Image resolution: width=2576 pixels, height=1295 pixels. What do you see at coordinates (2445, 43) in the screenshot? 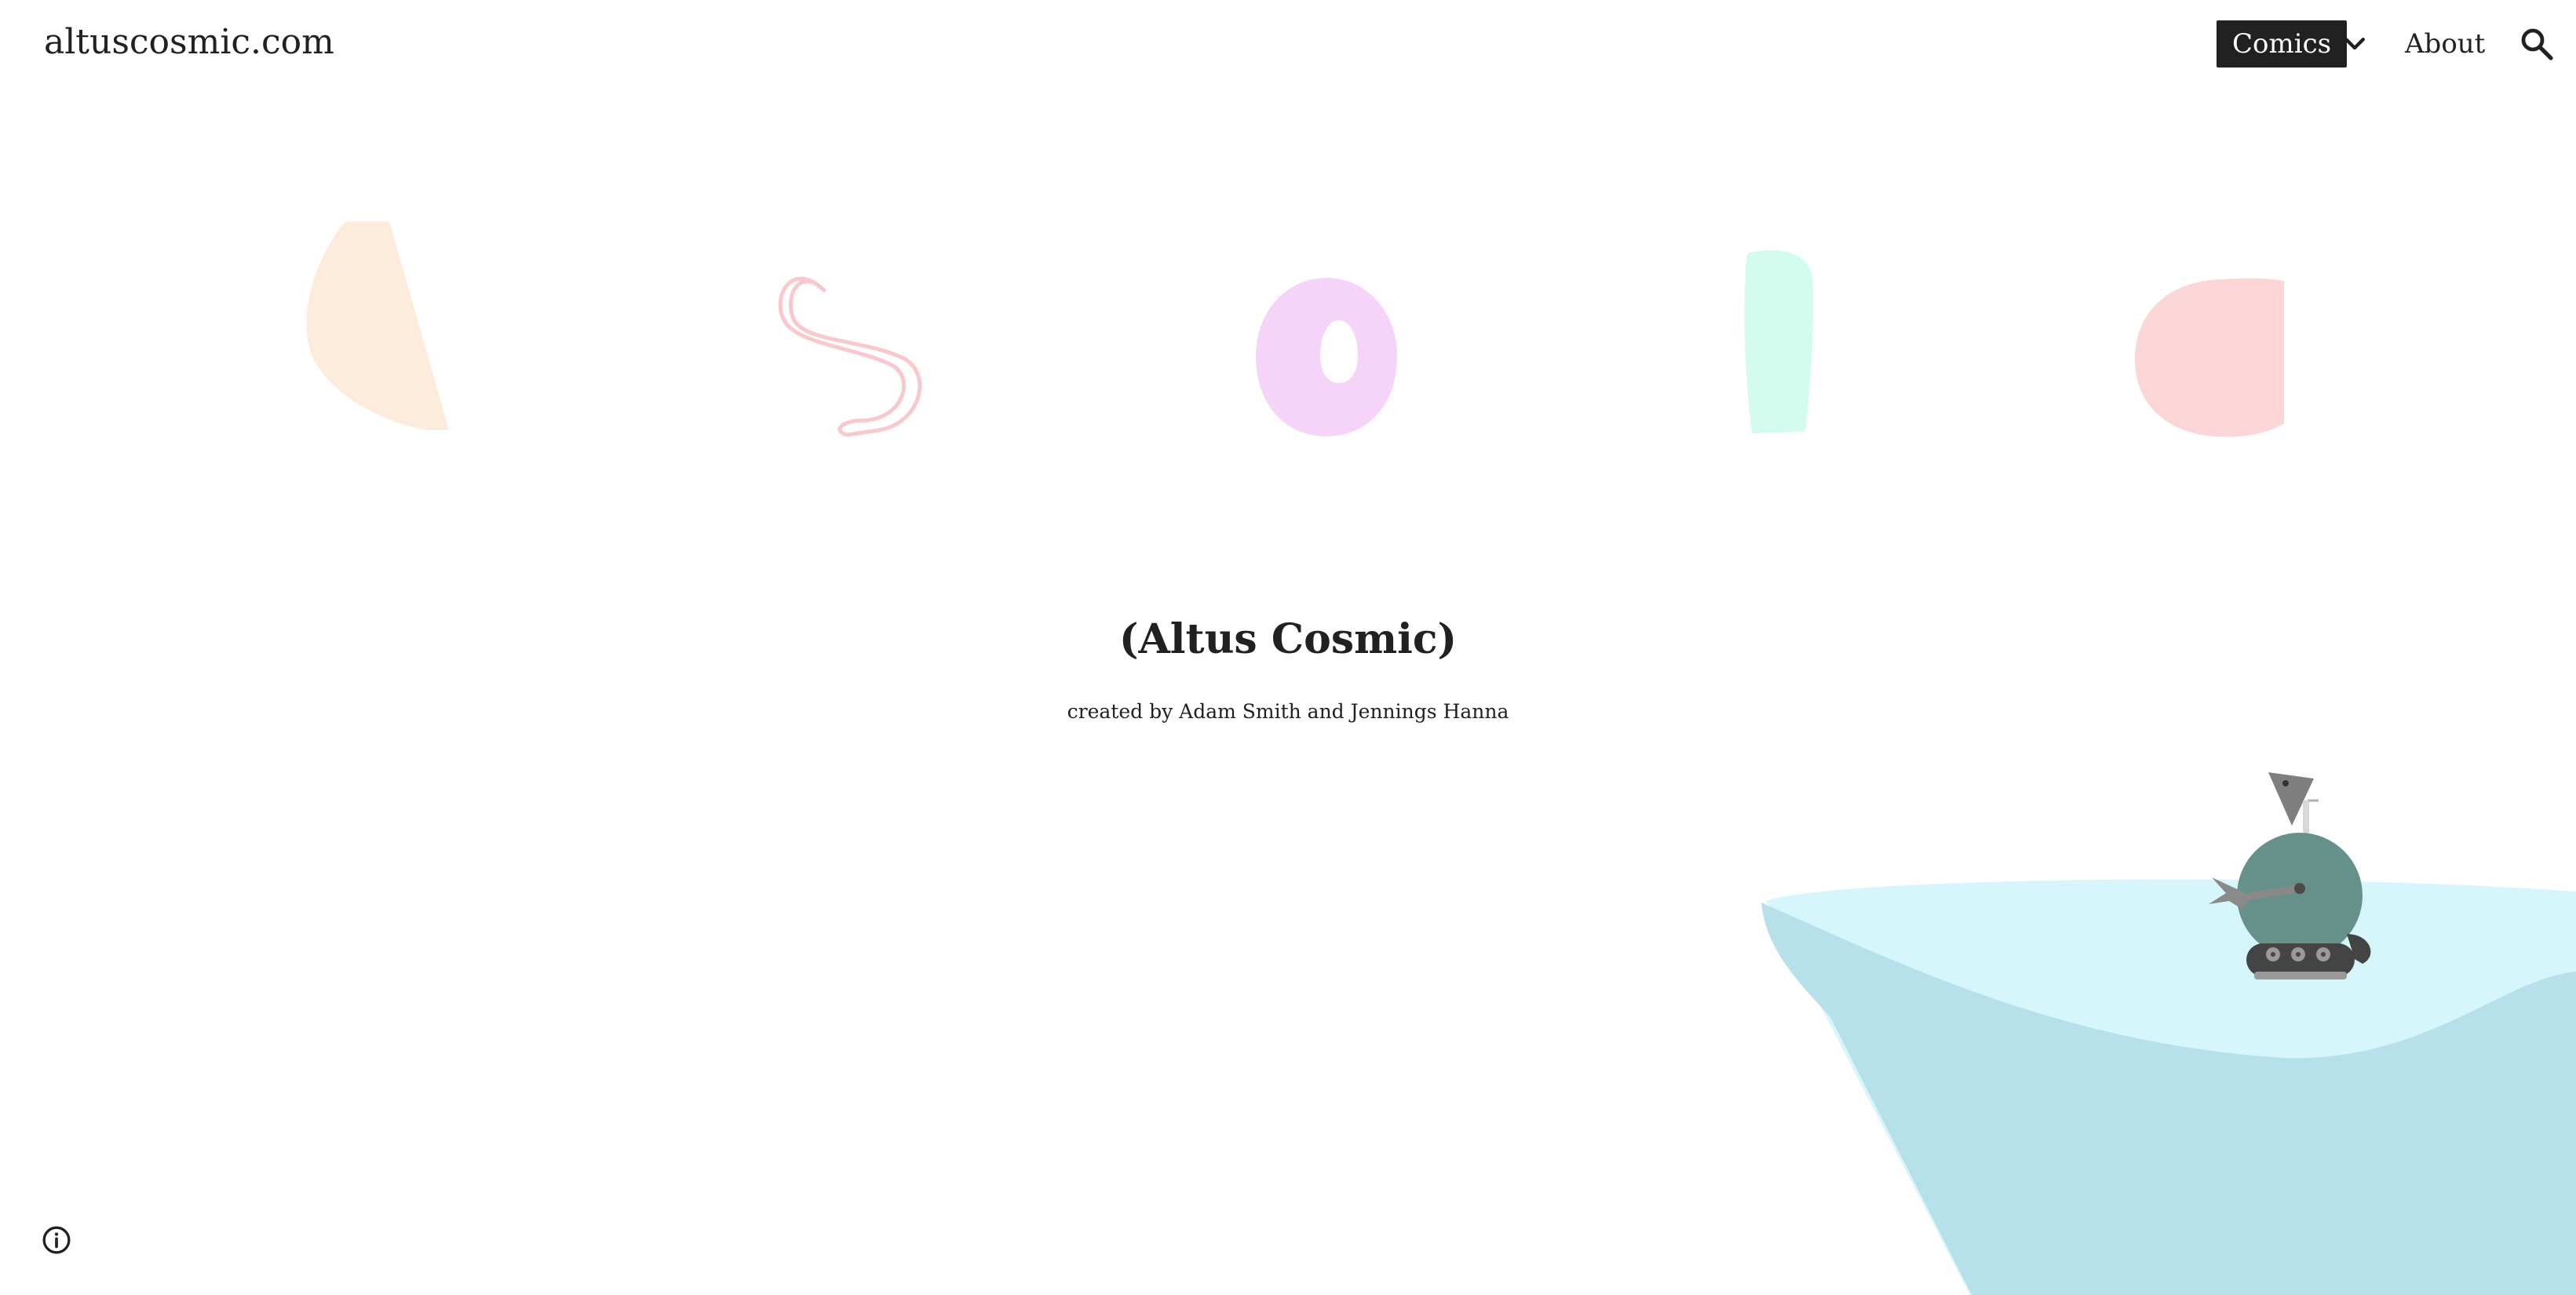
I see `nav-about-link: About` at bounding box center [2445, 43].